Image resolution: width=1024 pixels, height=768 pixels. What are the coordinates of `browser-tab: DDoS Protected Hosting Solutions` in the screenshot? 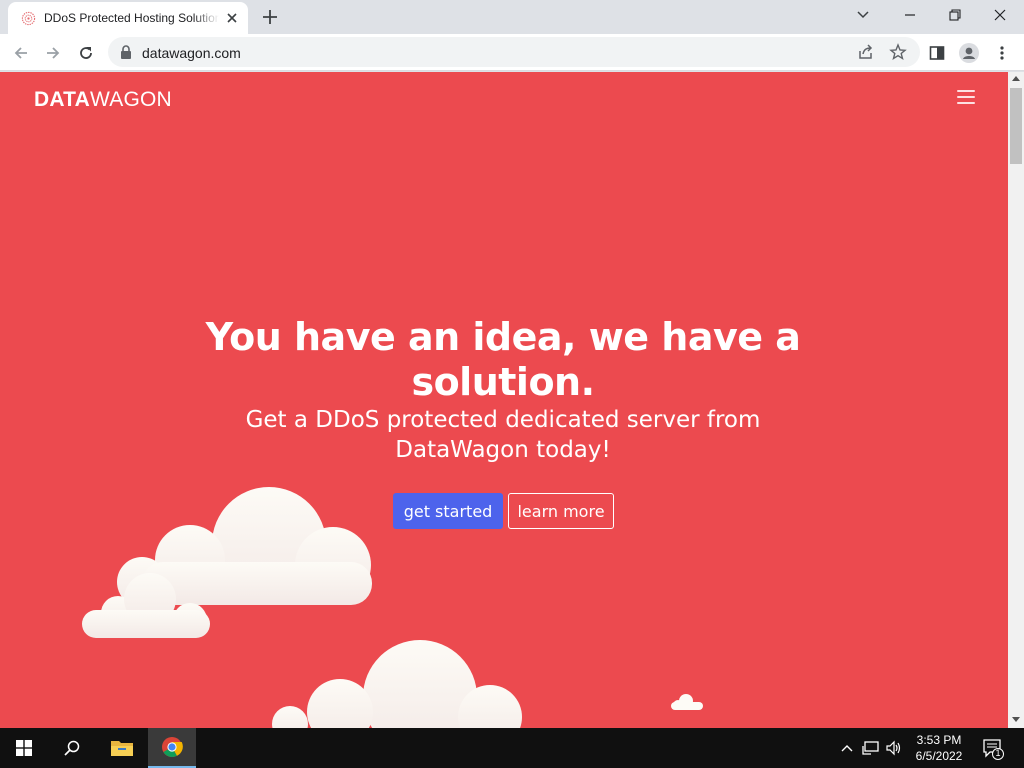 It's located at (128, 18).